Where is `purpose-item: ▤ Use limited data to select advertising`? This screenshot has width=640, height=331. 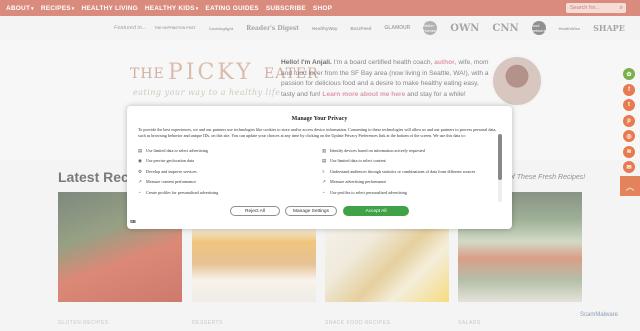 purpose-item: ▤ Use limited data to select advertising is located at coordinates (226, 153).